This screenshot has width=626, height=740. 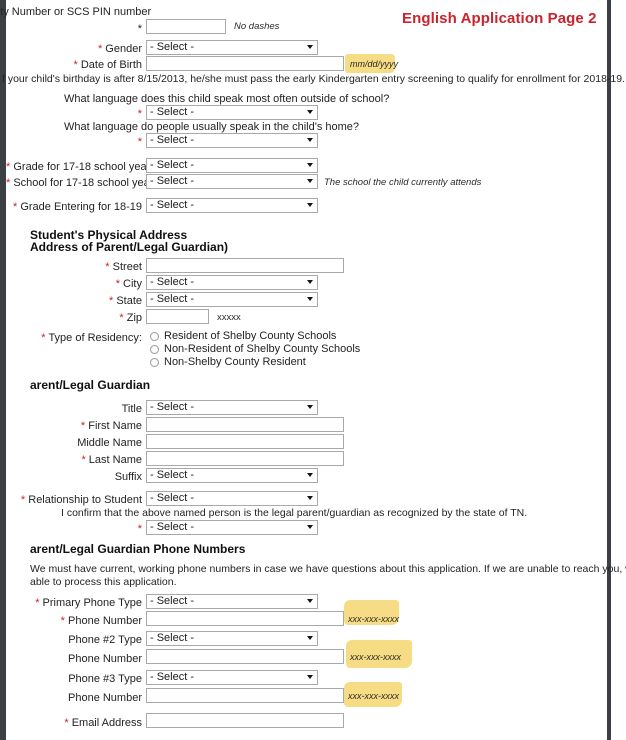 I want to click on phone3-hint: xxx-xxx-xxxx, so click(x=373, y=696).